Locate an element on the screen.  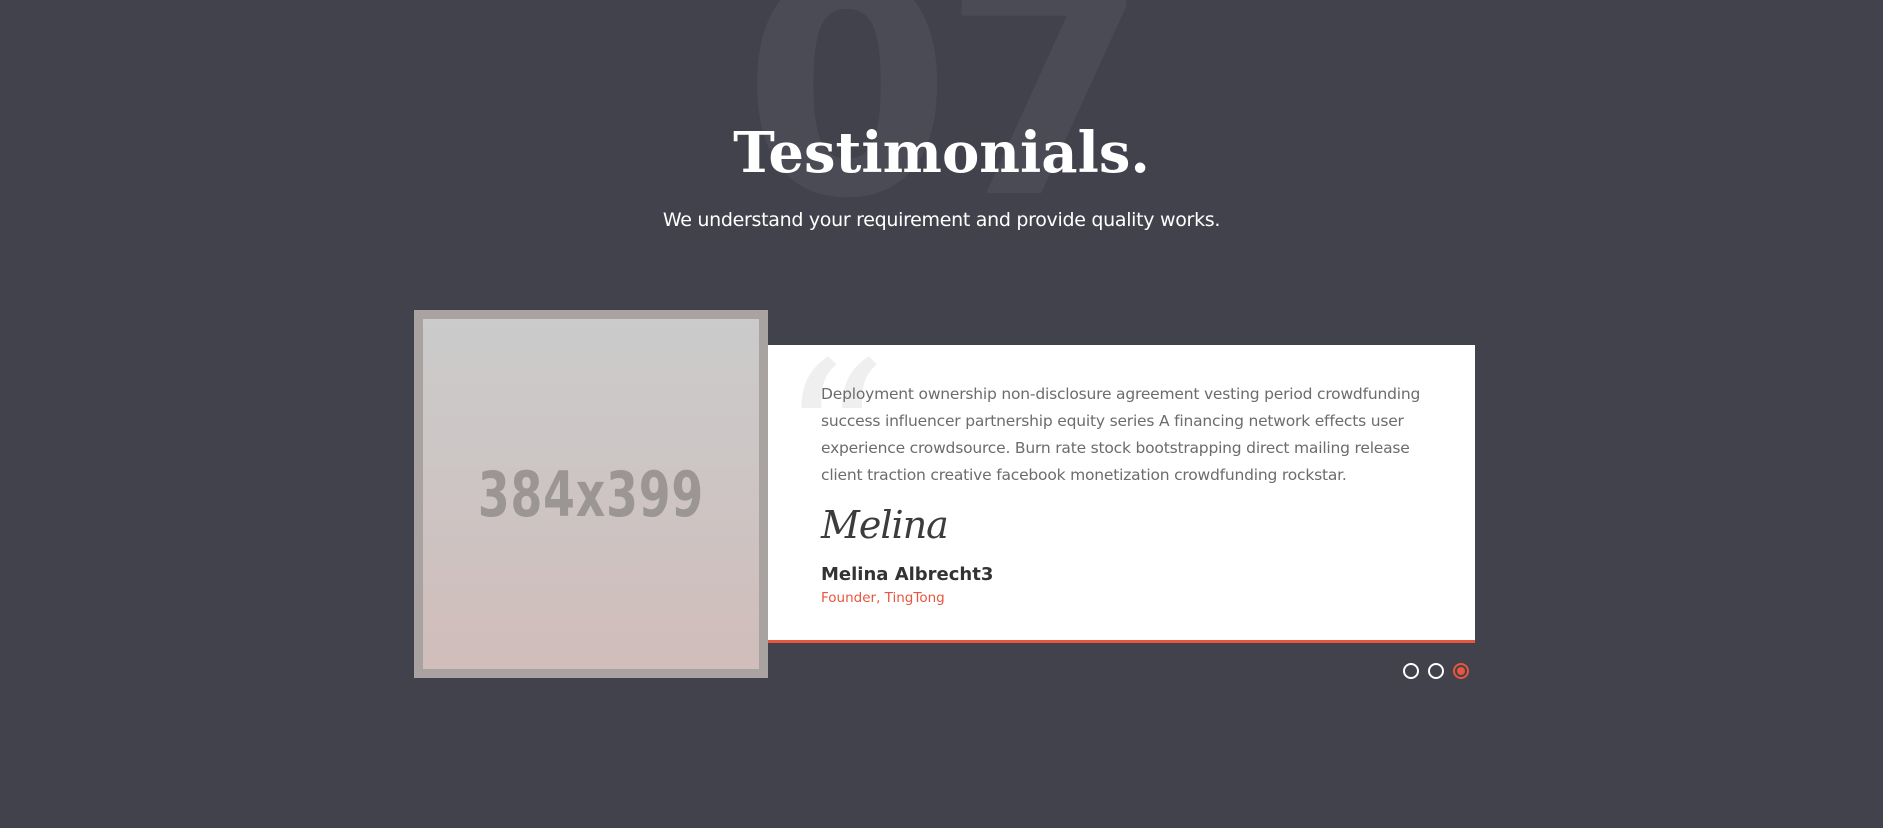
photo-placeholder-label: 384x399 is located at coordinates (591, 494).